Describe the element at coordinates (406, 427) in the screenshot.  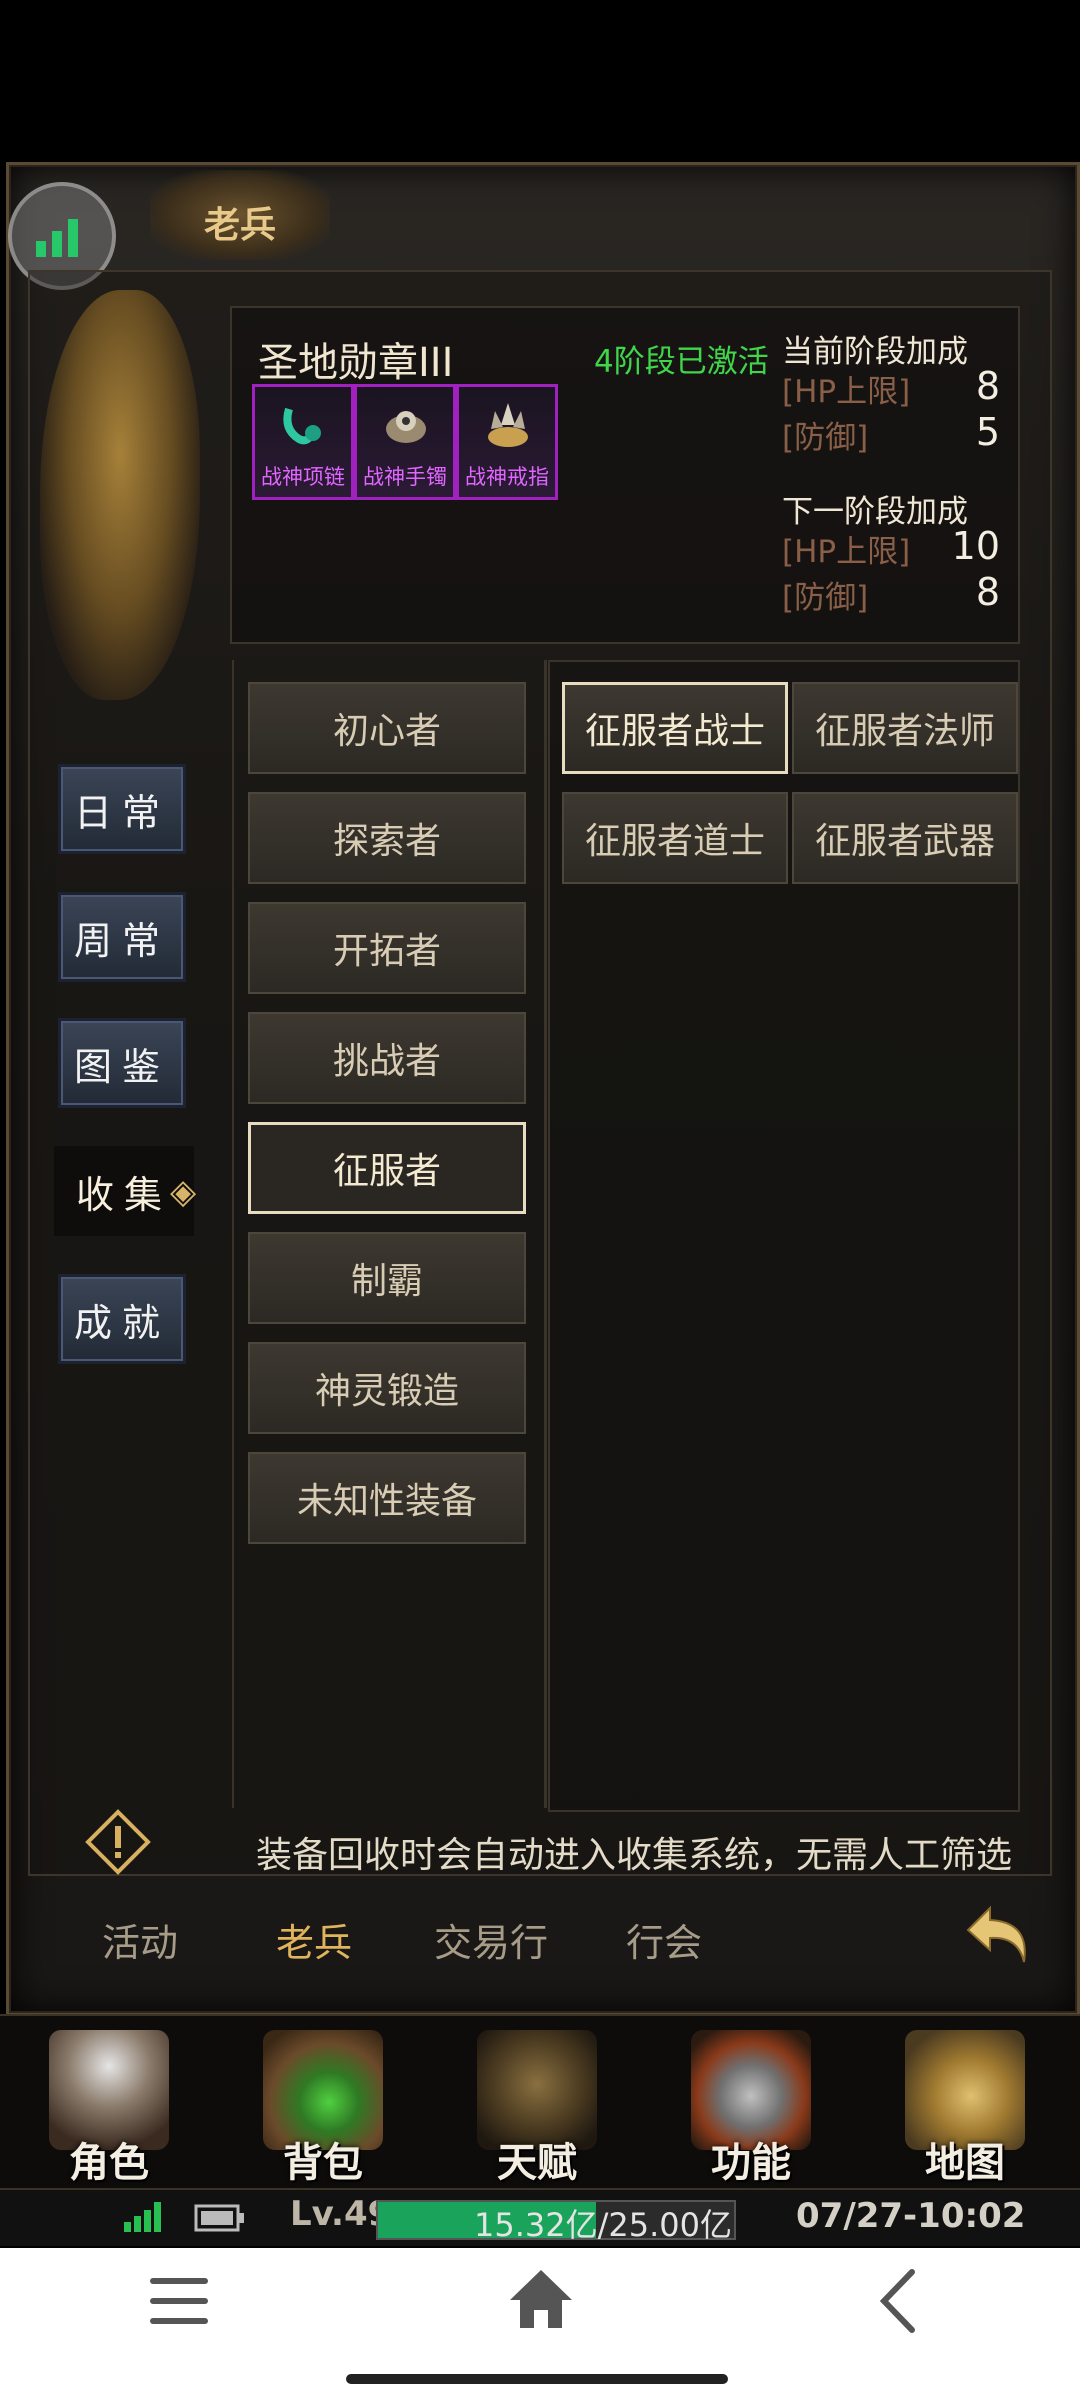
I see `bracelet-icon` at that location.